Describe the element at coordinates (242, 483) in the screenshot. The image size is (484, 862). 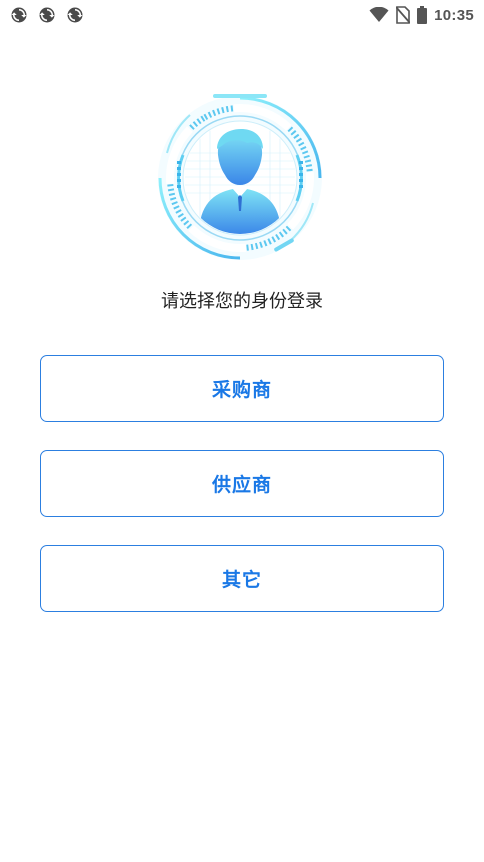
I see `role-supplier-button: 供应商` at that location.